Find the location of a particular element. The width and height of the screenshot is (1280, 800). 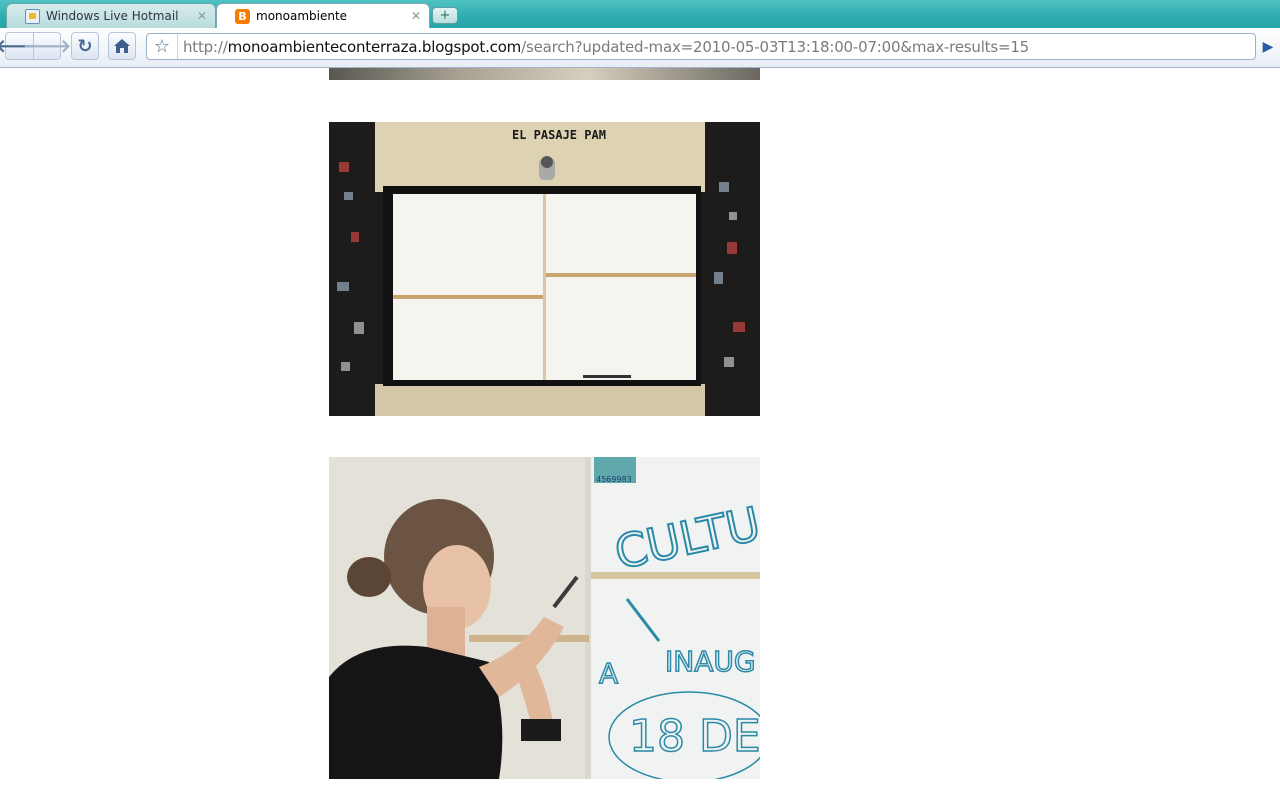

home-button is located at coordinates (122, 46).